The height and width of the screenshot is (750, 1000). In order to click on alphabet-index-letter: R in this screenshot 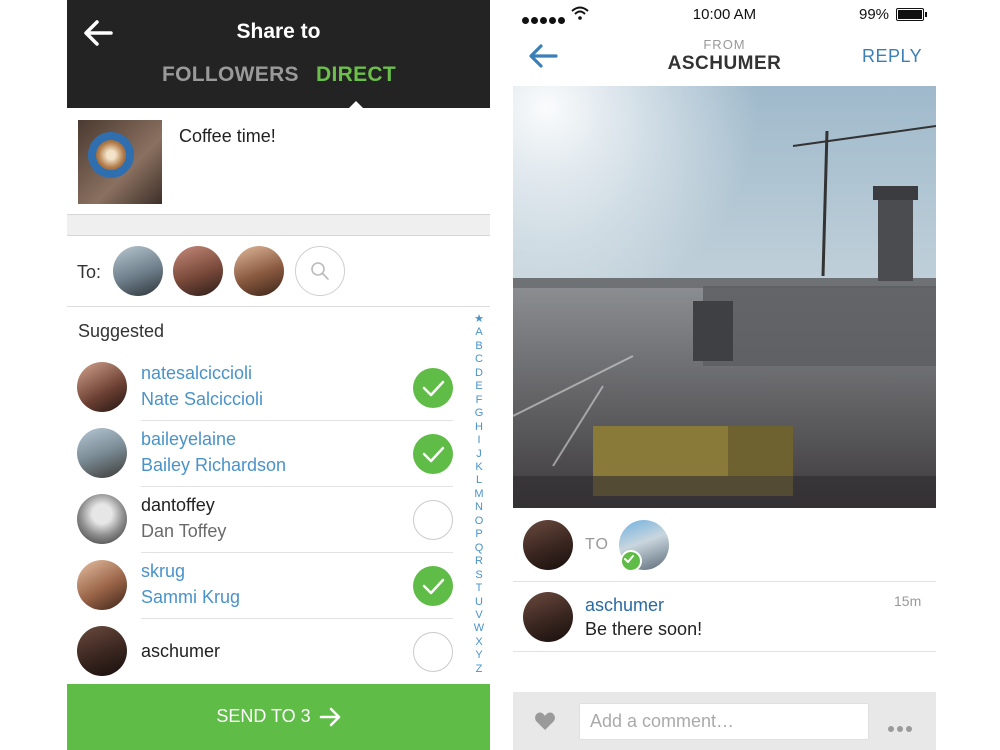, I will do `click(479, 561)`.